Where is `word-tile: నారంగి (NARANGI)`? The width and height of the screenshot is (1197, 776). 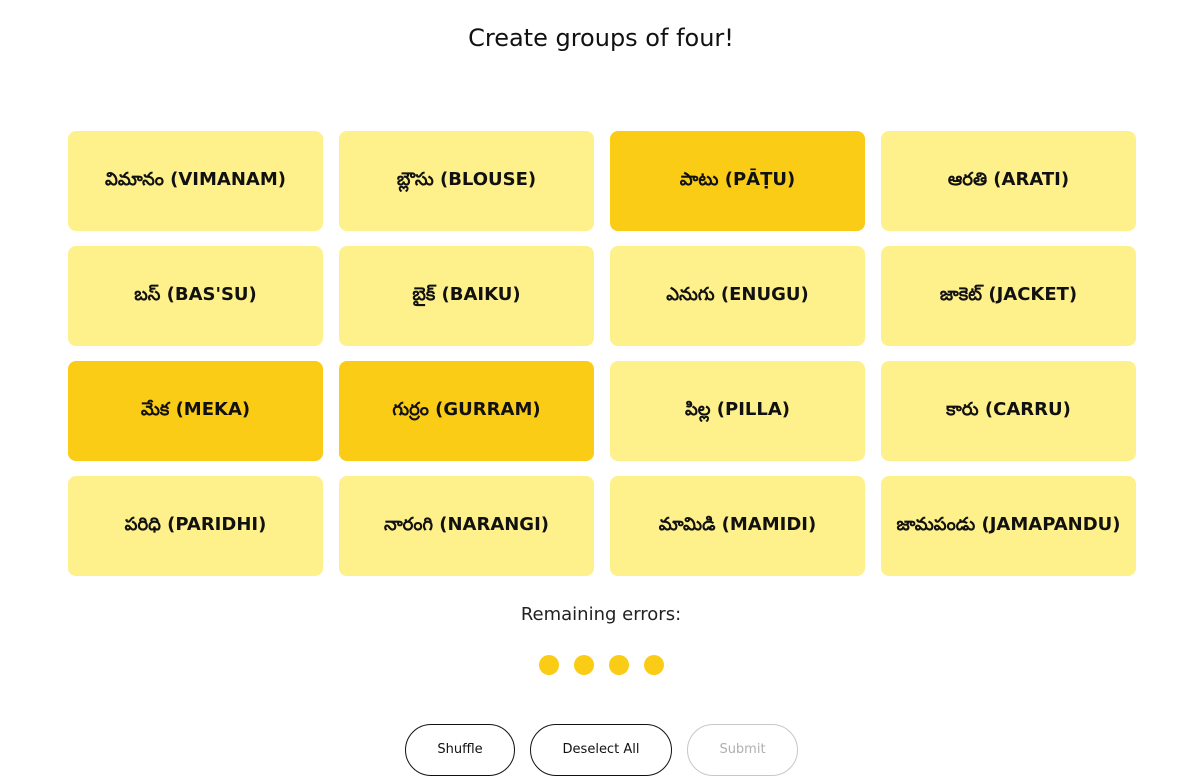
word-tile: నారంగి (NARANGI) is located at coordinates (466, 526).